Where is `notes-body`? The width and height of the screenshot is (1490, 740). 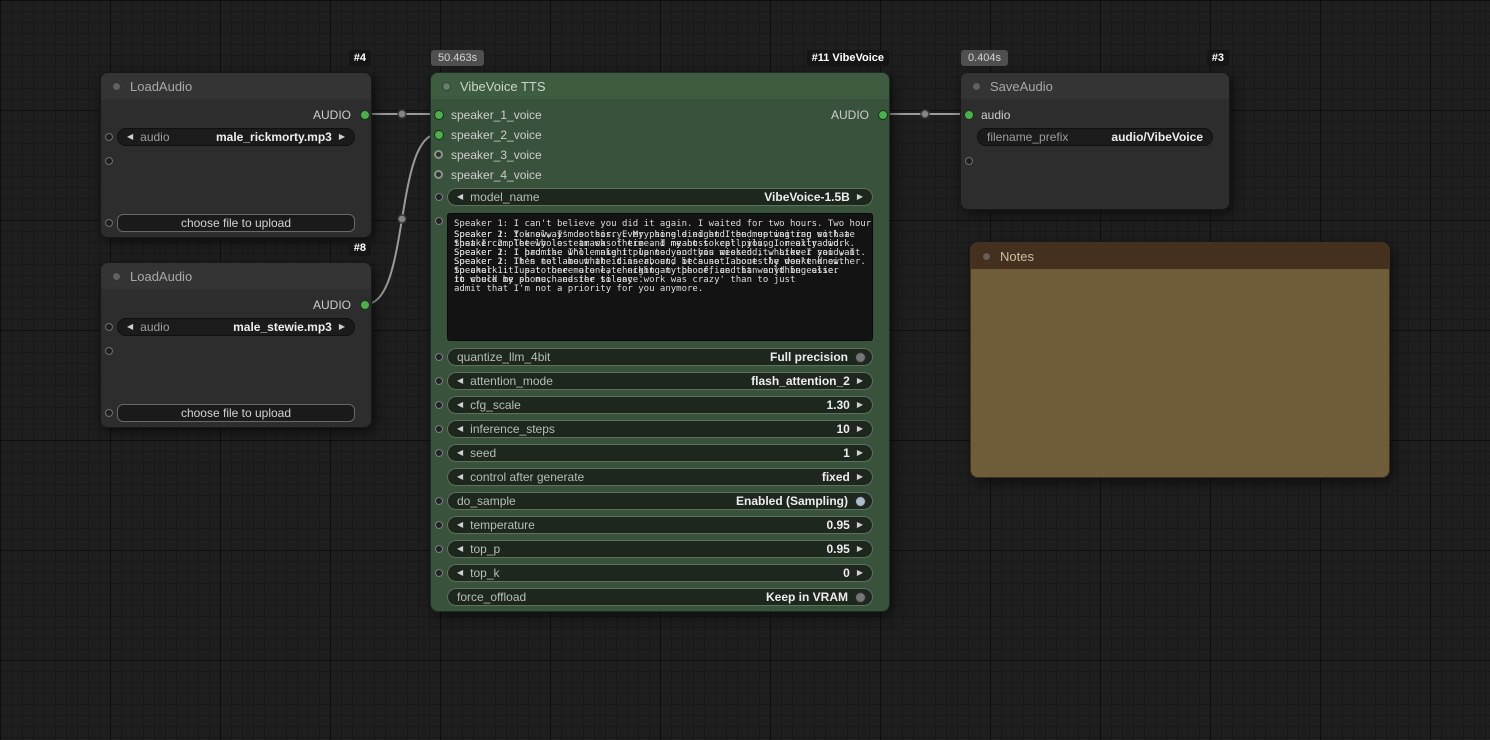 notes-body is located at coordinates (1180, 373).